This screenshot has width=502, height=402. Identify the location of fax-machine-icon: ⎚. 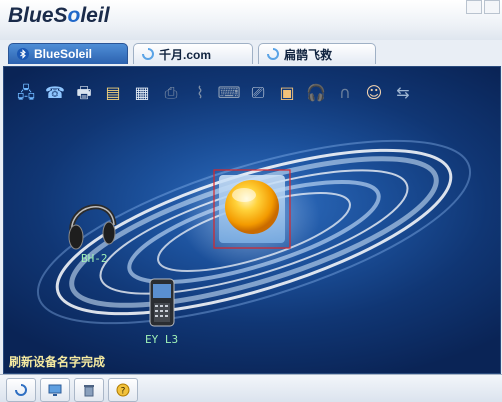
(258, 93).